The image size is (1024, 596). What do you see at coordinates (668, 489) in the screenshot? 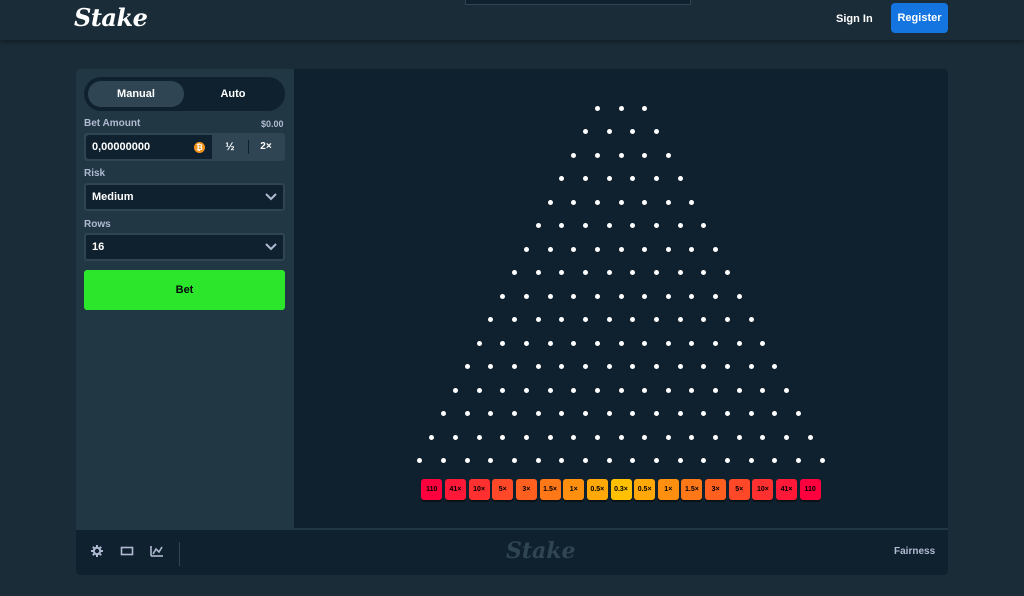
I see `multiplier-bucket: 1×` at bounding box center [668, 489].